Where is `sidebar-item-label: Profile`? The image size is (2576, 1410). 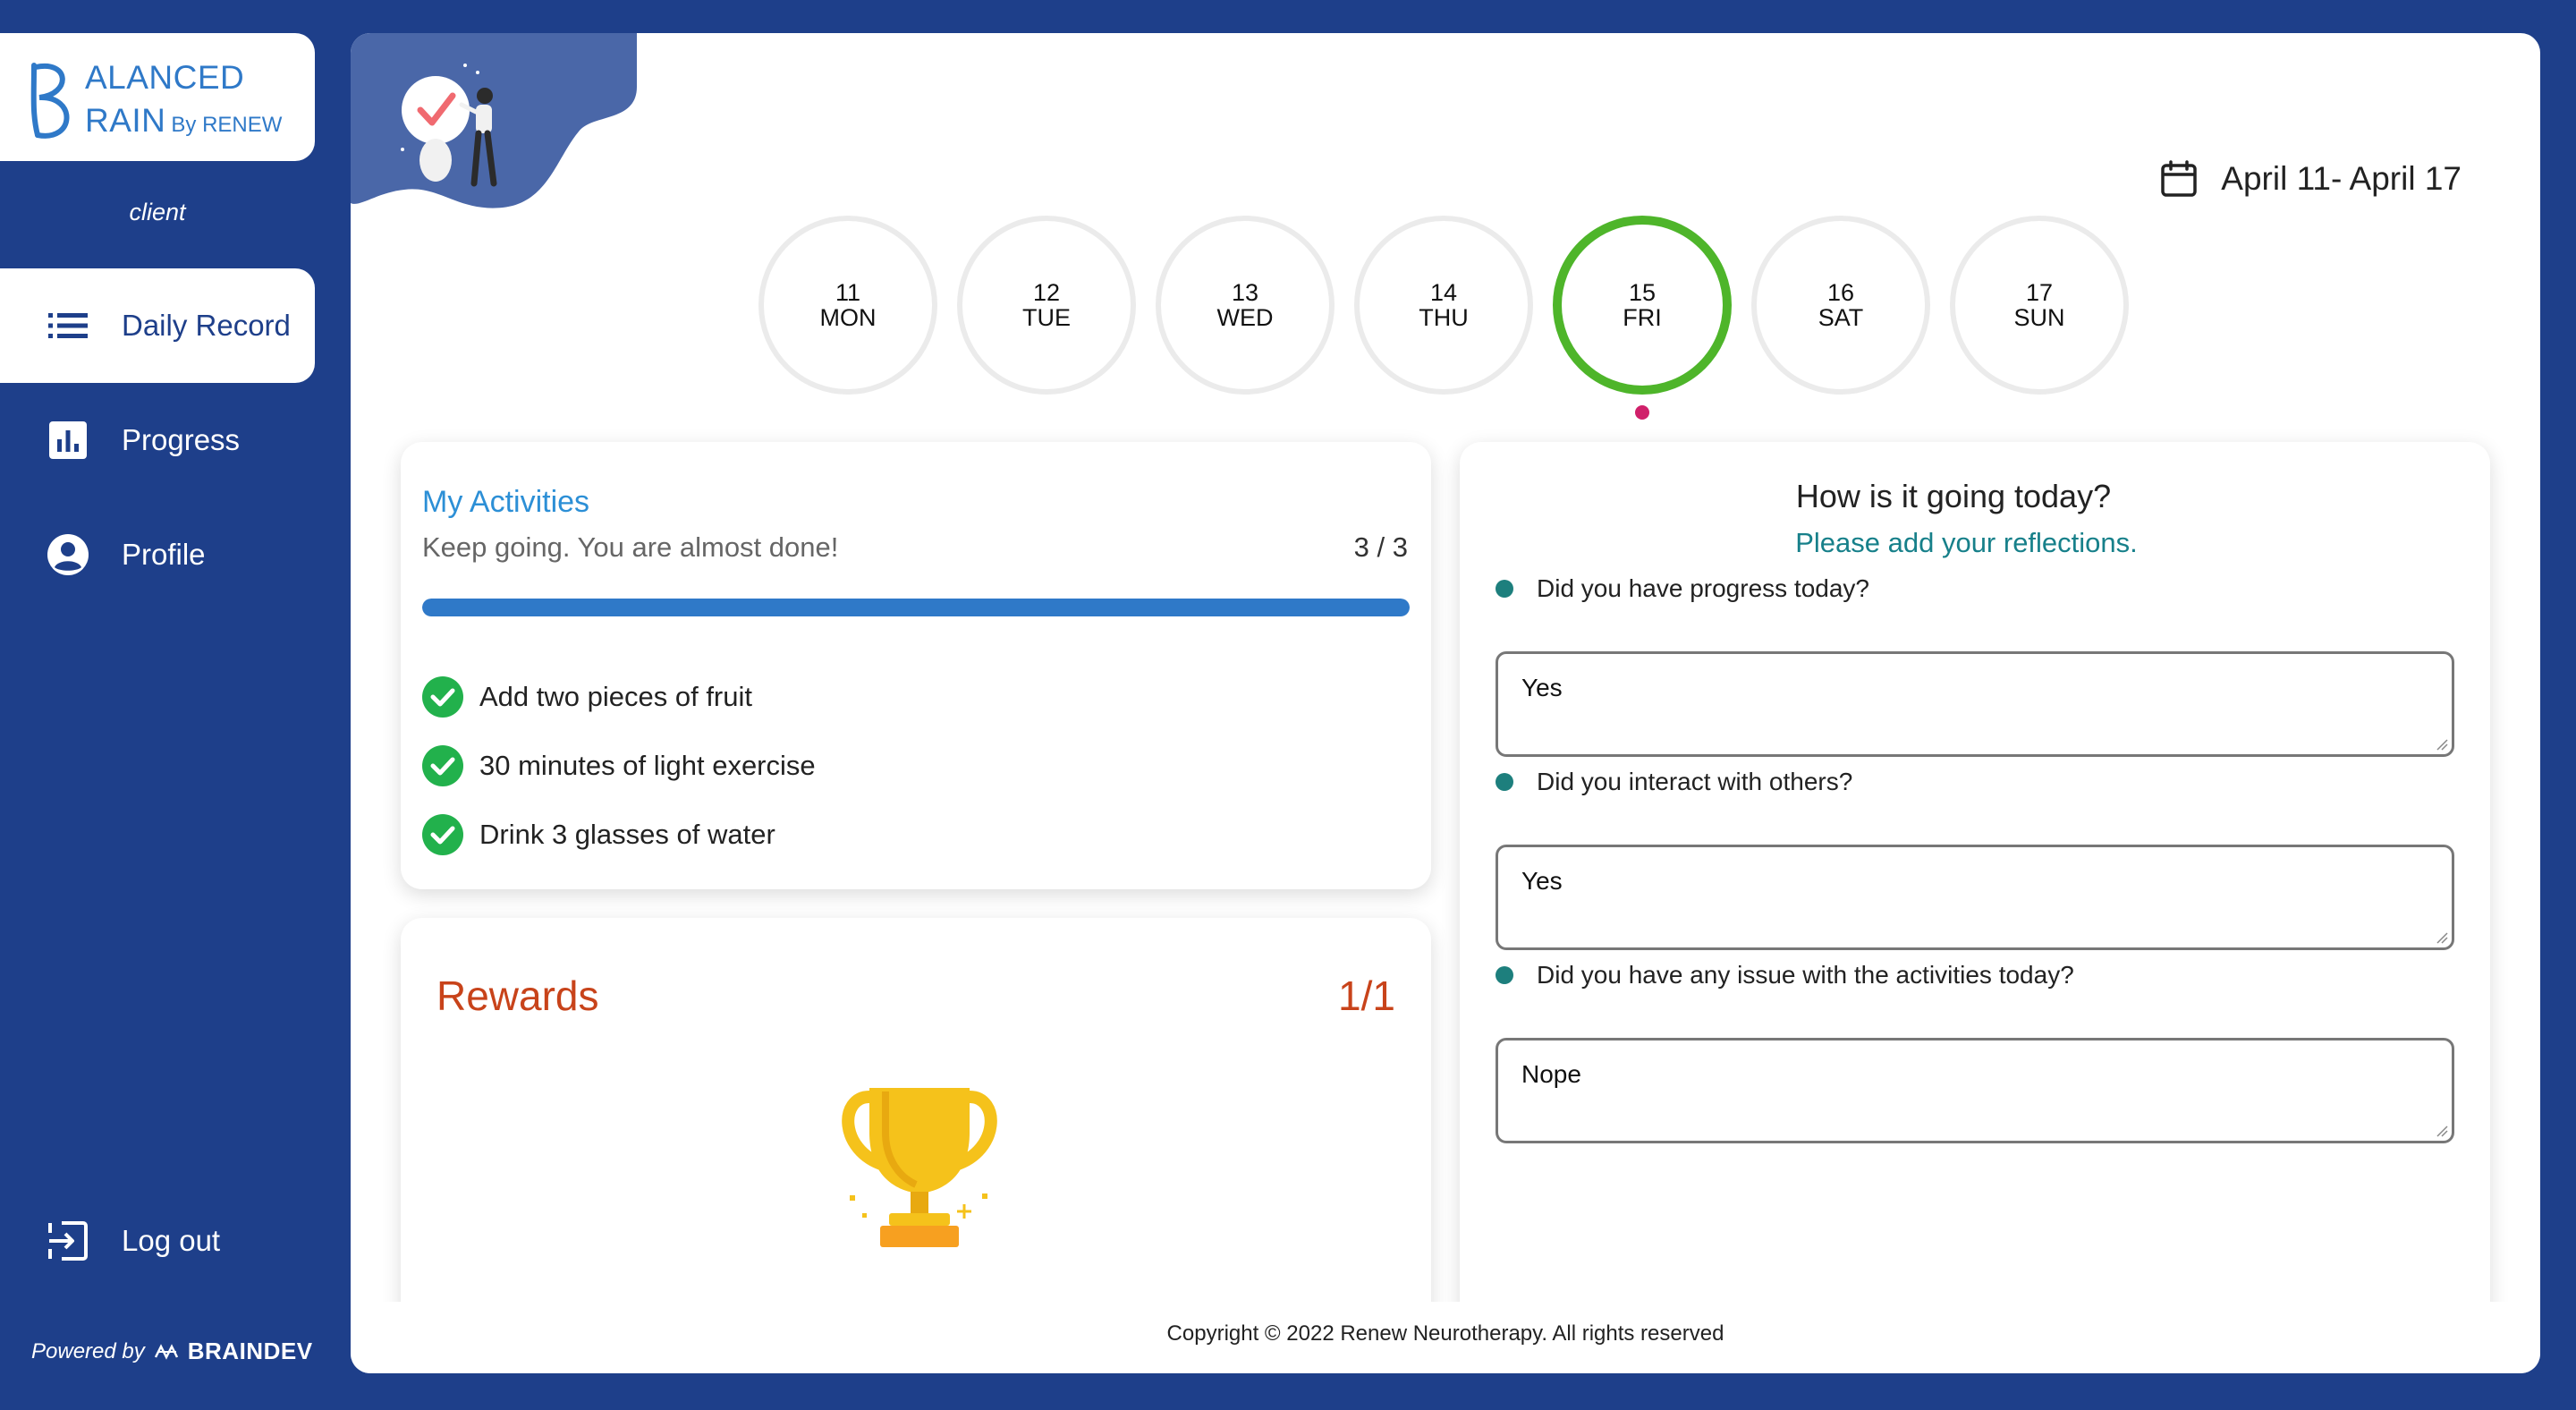
sidebar-item-label: Profile is located at coordinates (164, 555).